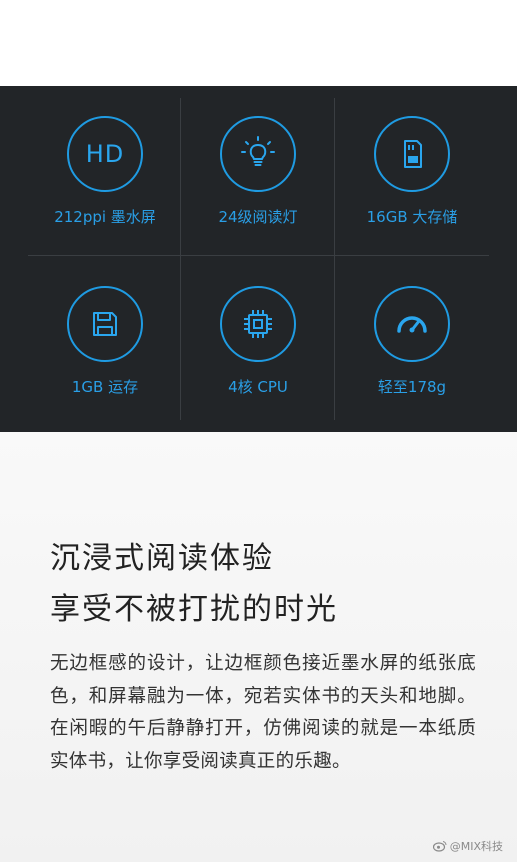  Describe the element at coordinates (105, 217) in the screenshot. I see `spec-label: 212ppi 墨水屏` at that location.